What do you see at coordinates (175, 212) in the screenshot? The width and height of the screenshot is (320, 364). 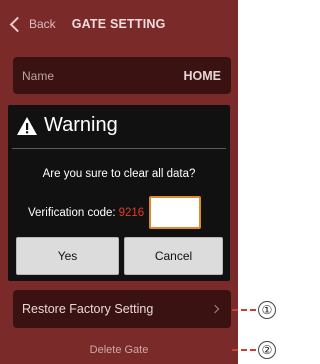 I see `verification-input` at bounding box center [175, 212].